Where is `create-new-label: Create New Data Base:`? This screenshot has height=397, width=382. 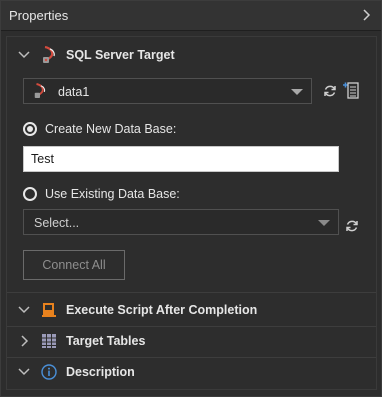 create-new-label: Create New Data Base: is located at coordinates (111, 129).